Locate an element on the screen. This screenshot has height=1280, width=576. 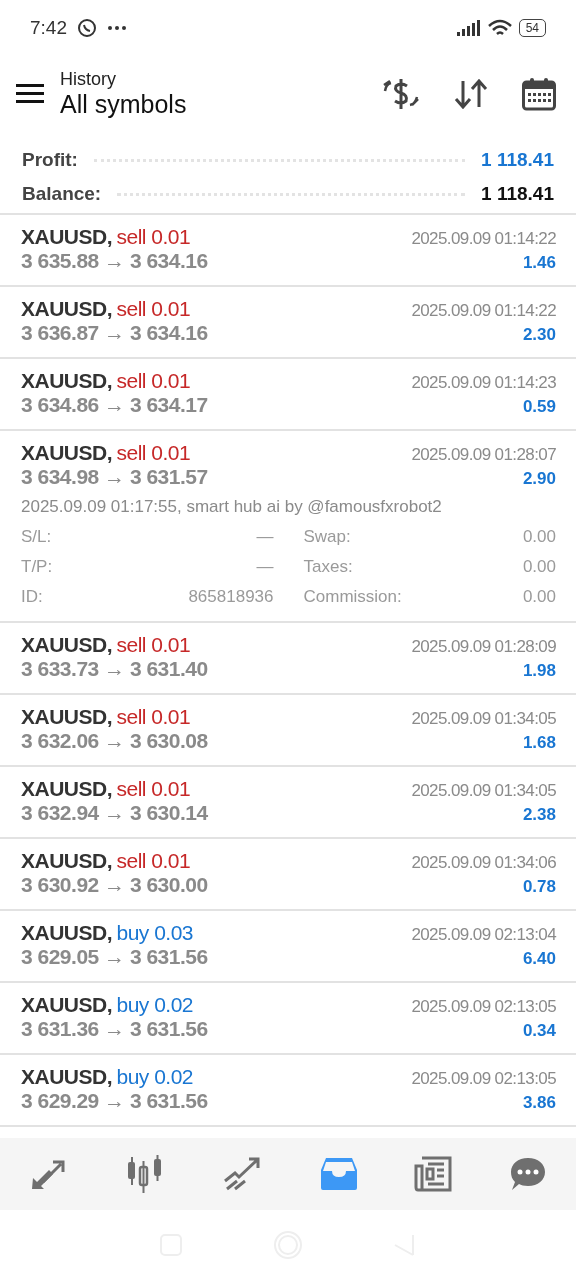
summary-label: Profit: is located at coordinates (50, 160).